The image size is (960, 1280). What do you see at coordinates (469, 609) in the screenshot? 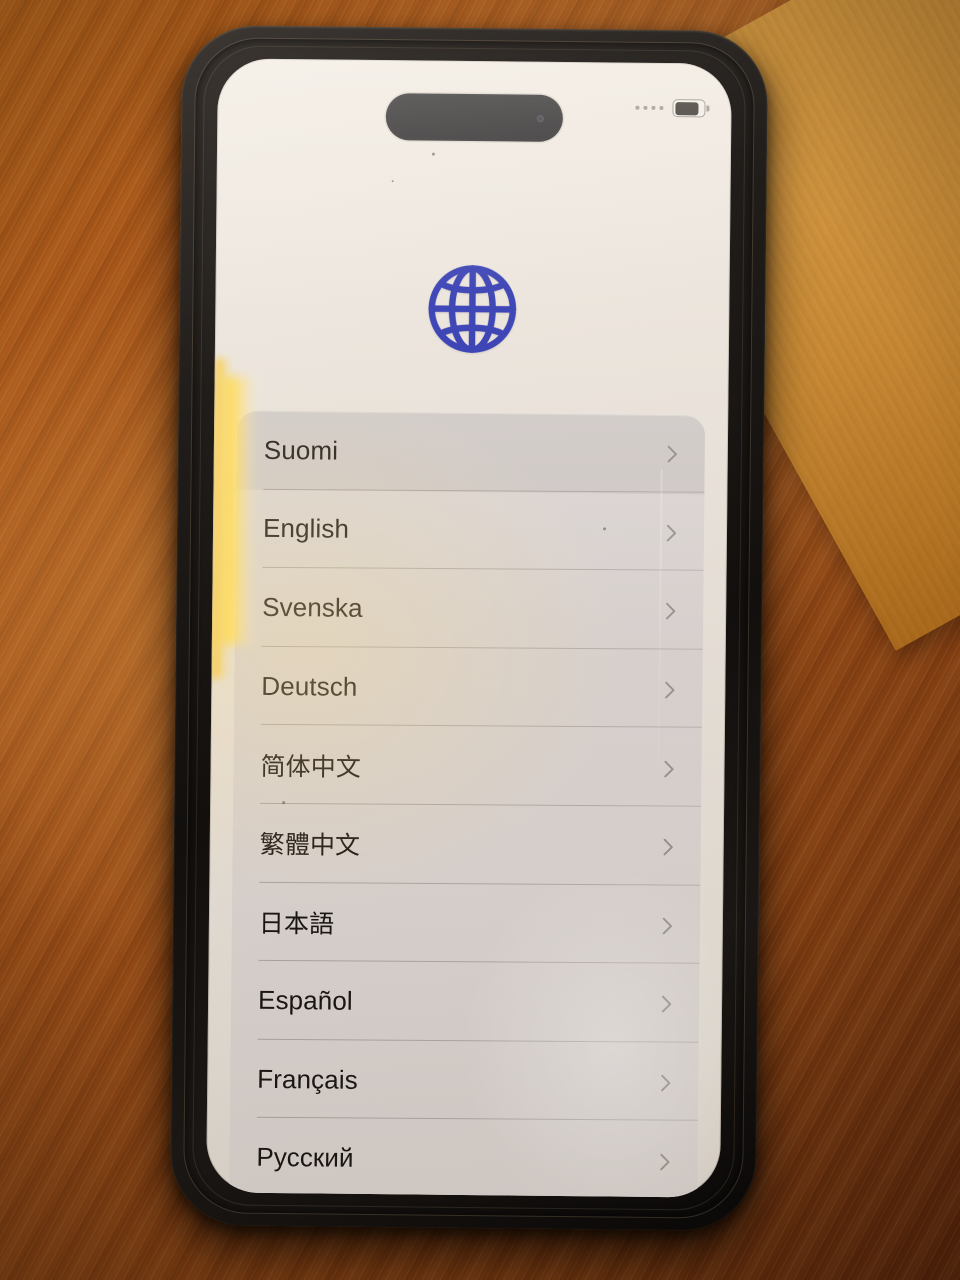
I see `language-row-2: Svenska` at bounding box center [469, 609].